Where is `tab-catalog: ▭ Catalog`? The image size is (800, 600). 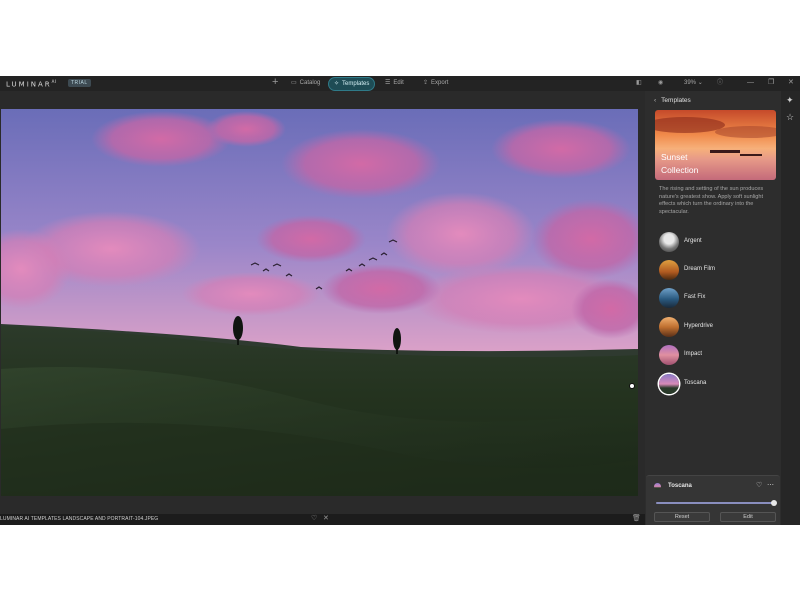
tab-catalog: ▭ Catalog is located at coordinates (305, 83).